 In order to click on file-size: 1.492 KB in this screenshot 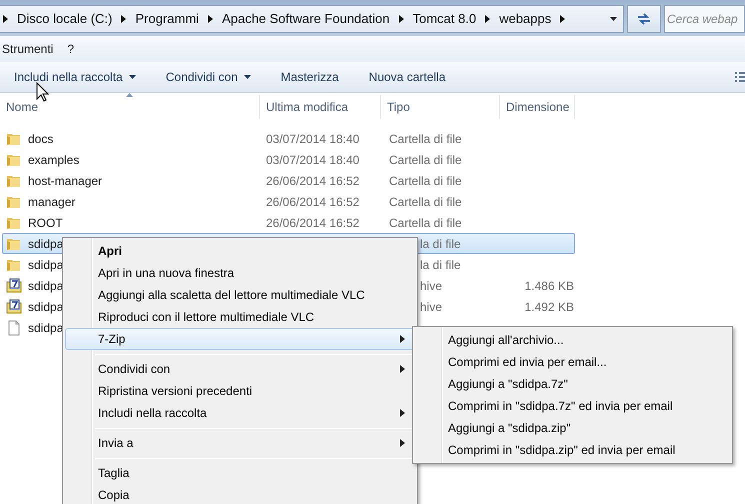, I will do `click(549, 307)`.